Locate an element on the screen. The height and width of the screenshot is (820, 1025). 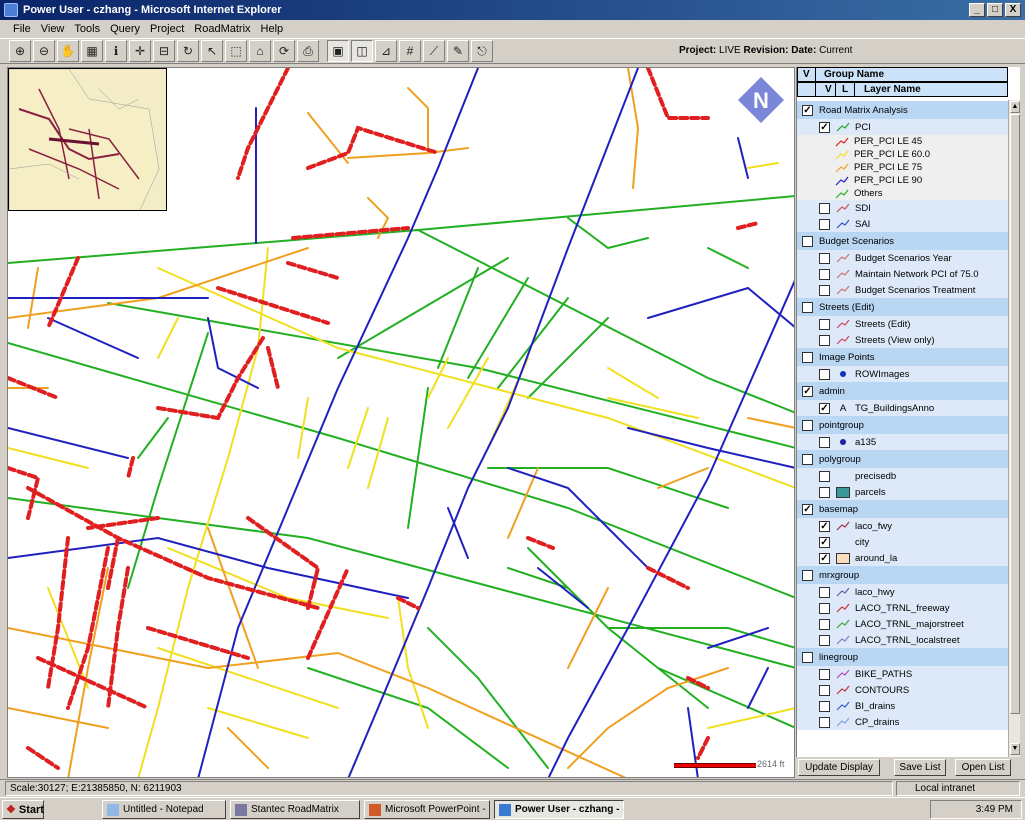
layer-row: ✓ PCI is located at coordinates (902, 127).